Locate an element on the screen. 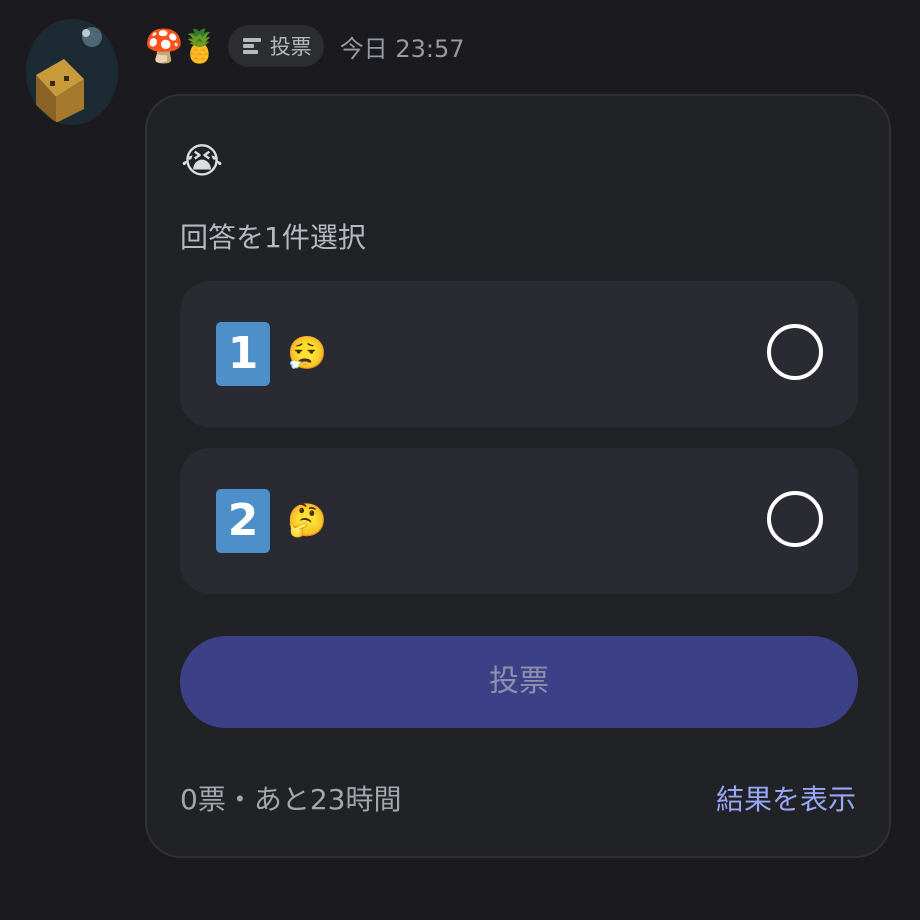  avatar-image-icon is located at coordinates (72, 72).